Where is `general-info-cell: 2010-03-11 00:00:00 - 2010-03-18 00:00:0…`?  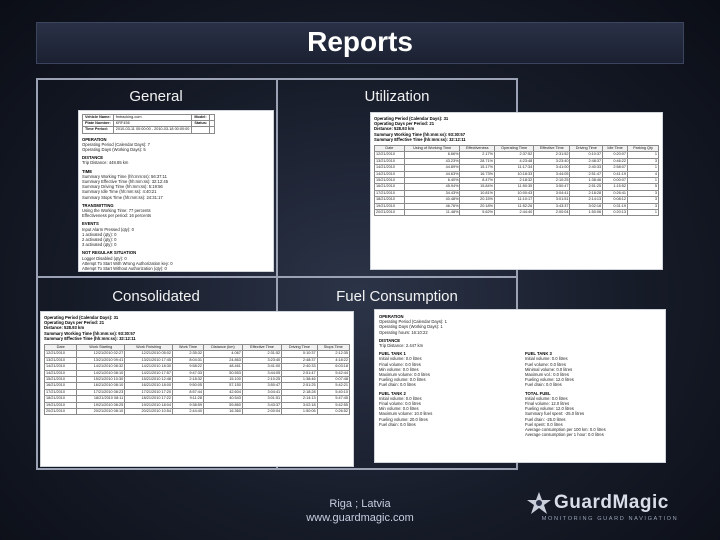
general-info-cell: 2010-03-11 00:00:00 - 2010-03-18 00:00:0… is located at coordinates (152, 130).